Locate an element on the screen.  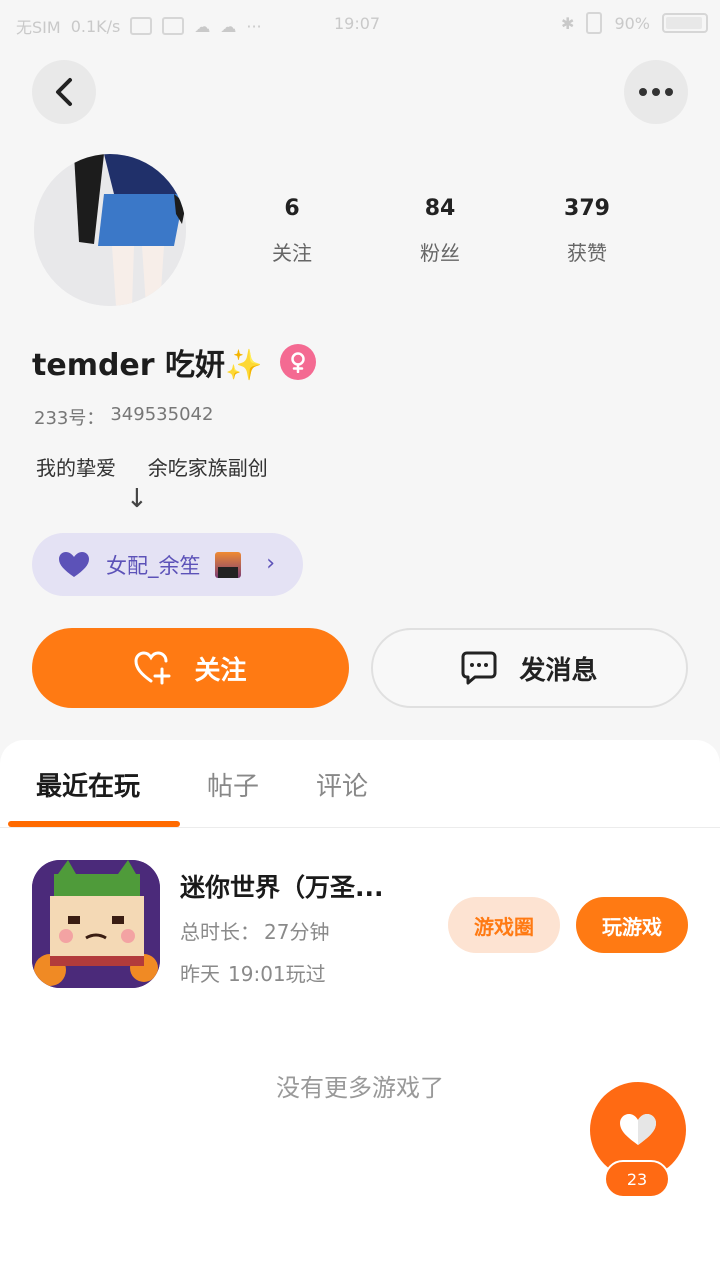
stat-number: 6 is located at coordinates (292, 208).